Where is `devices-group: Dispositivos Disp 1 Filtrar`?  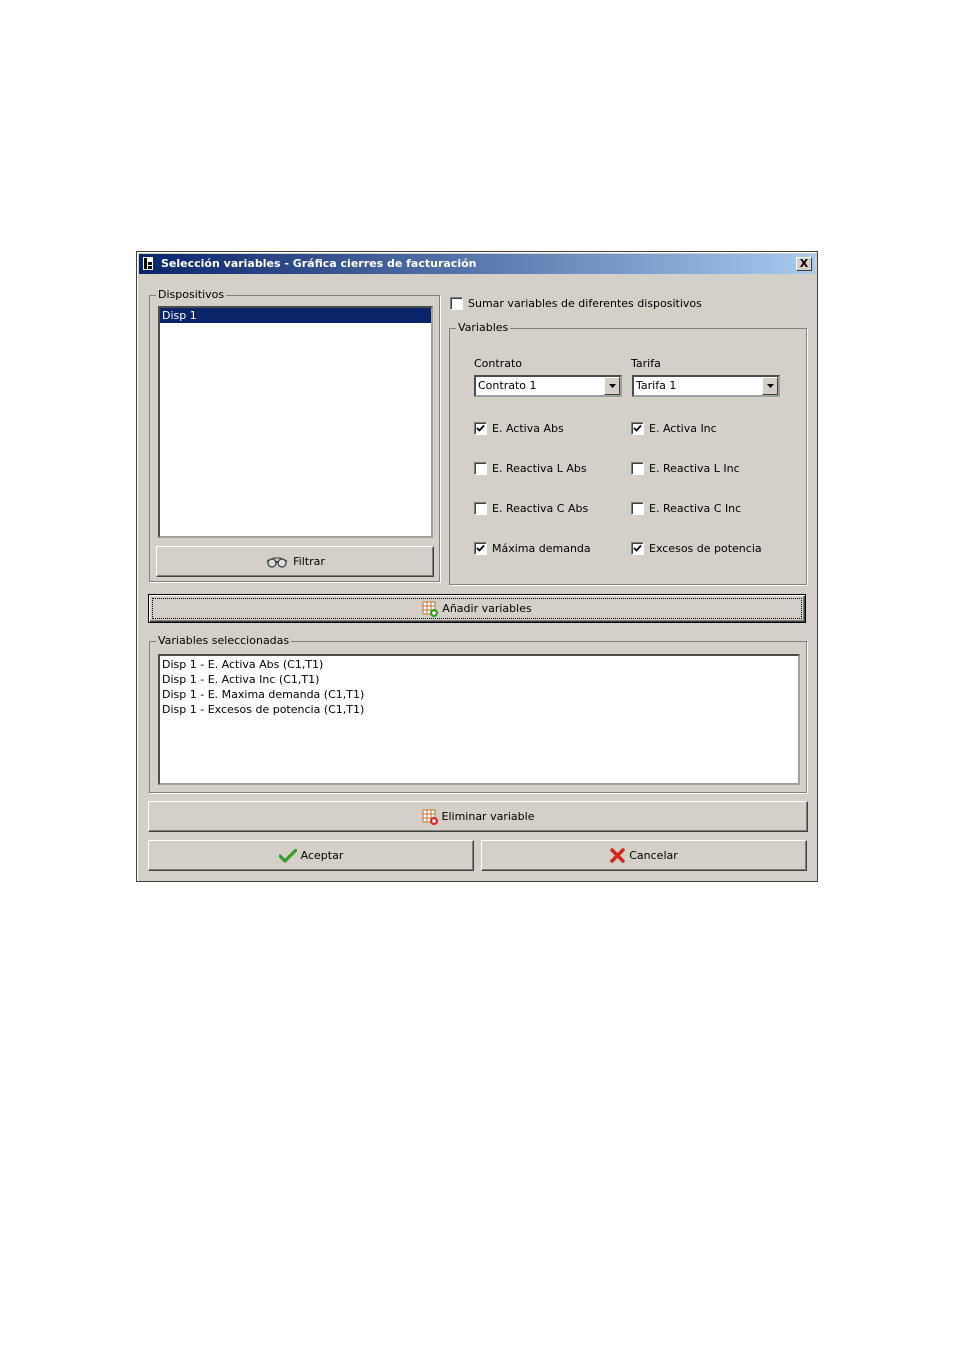
devices-group: Dispositivos Disp 1 Filtrar is located at coordinates (294, 435).